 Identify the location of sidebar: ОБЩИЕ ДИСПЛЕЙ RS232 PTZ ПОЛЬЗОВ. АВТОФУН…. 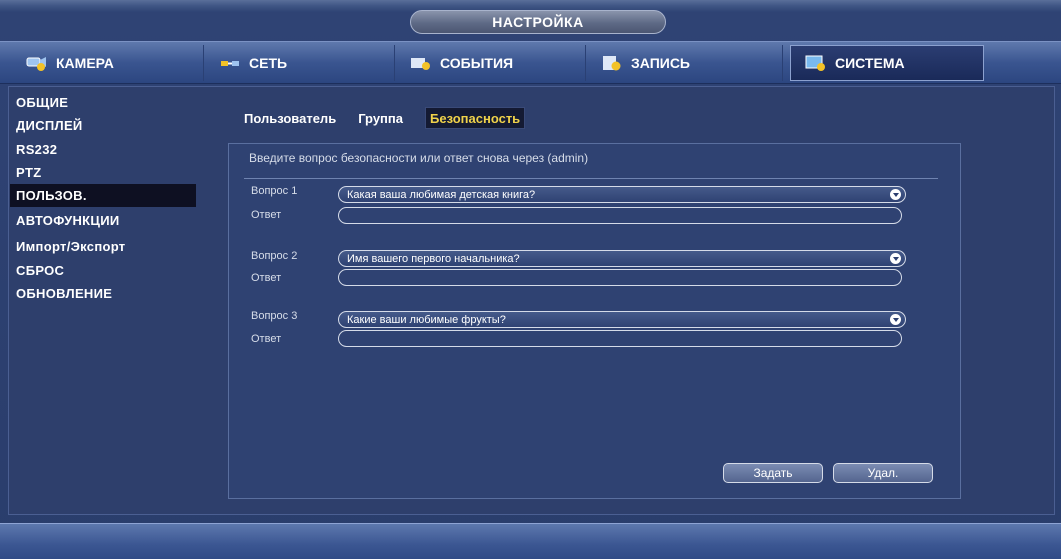
(103, 198).